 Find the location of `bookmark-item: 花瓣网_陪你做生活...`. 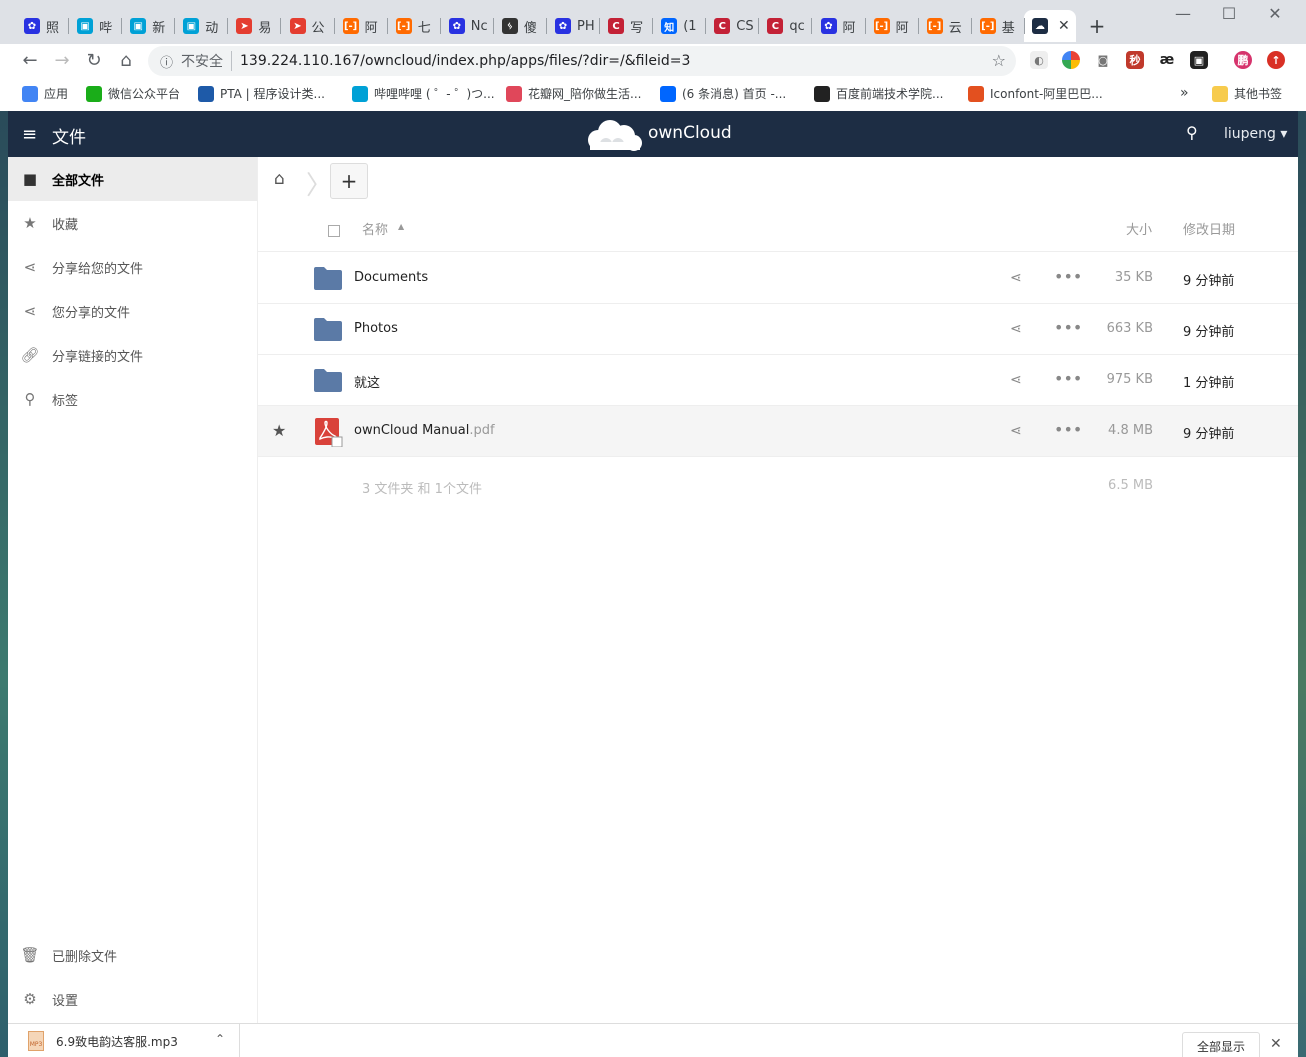

bookmark-item: 花瓣网_陪你做生活... is located at coordinates (573, 93).